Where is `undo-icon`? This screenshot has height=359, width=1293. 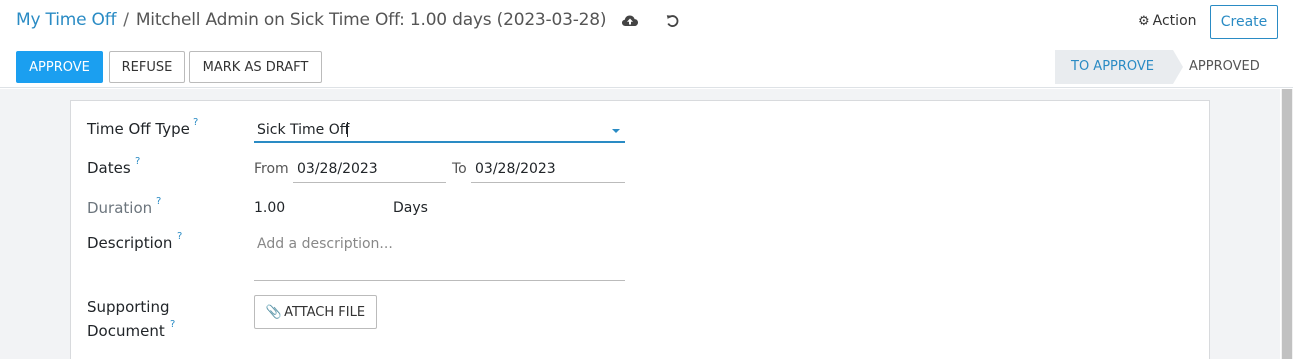 undo-icon is located at coordinates (673, 21).